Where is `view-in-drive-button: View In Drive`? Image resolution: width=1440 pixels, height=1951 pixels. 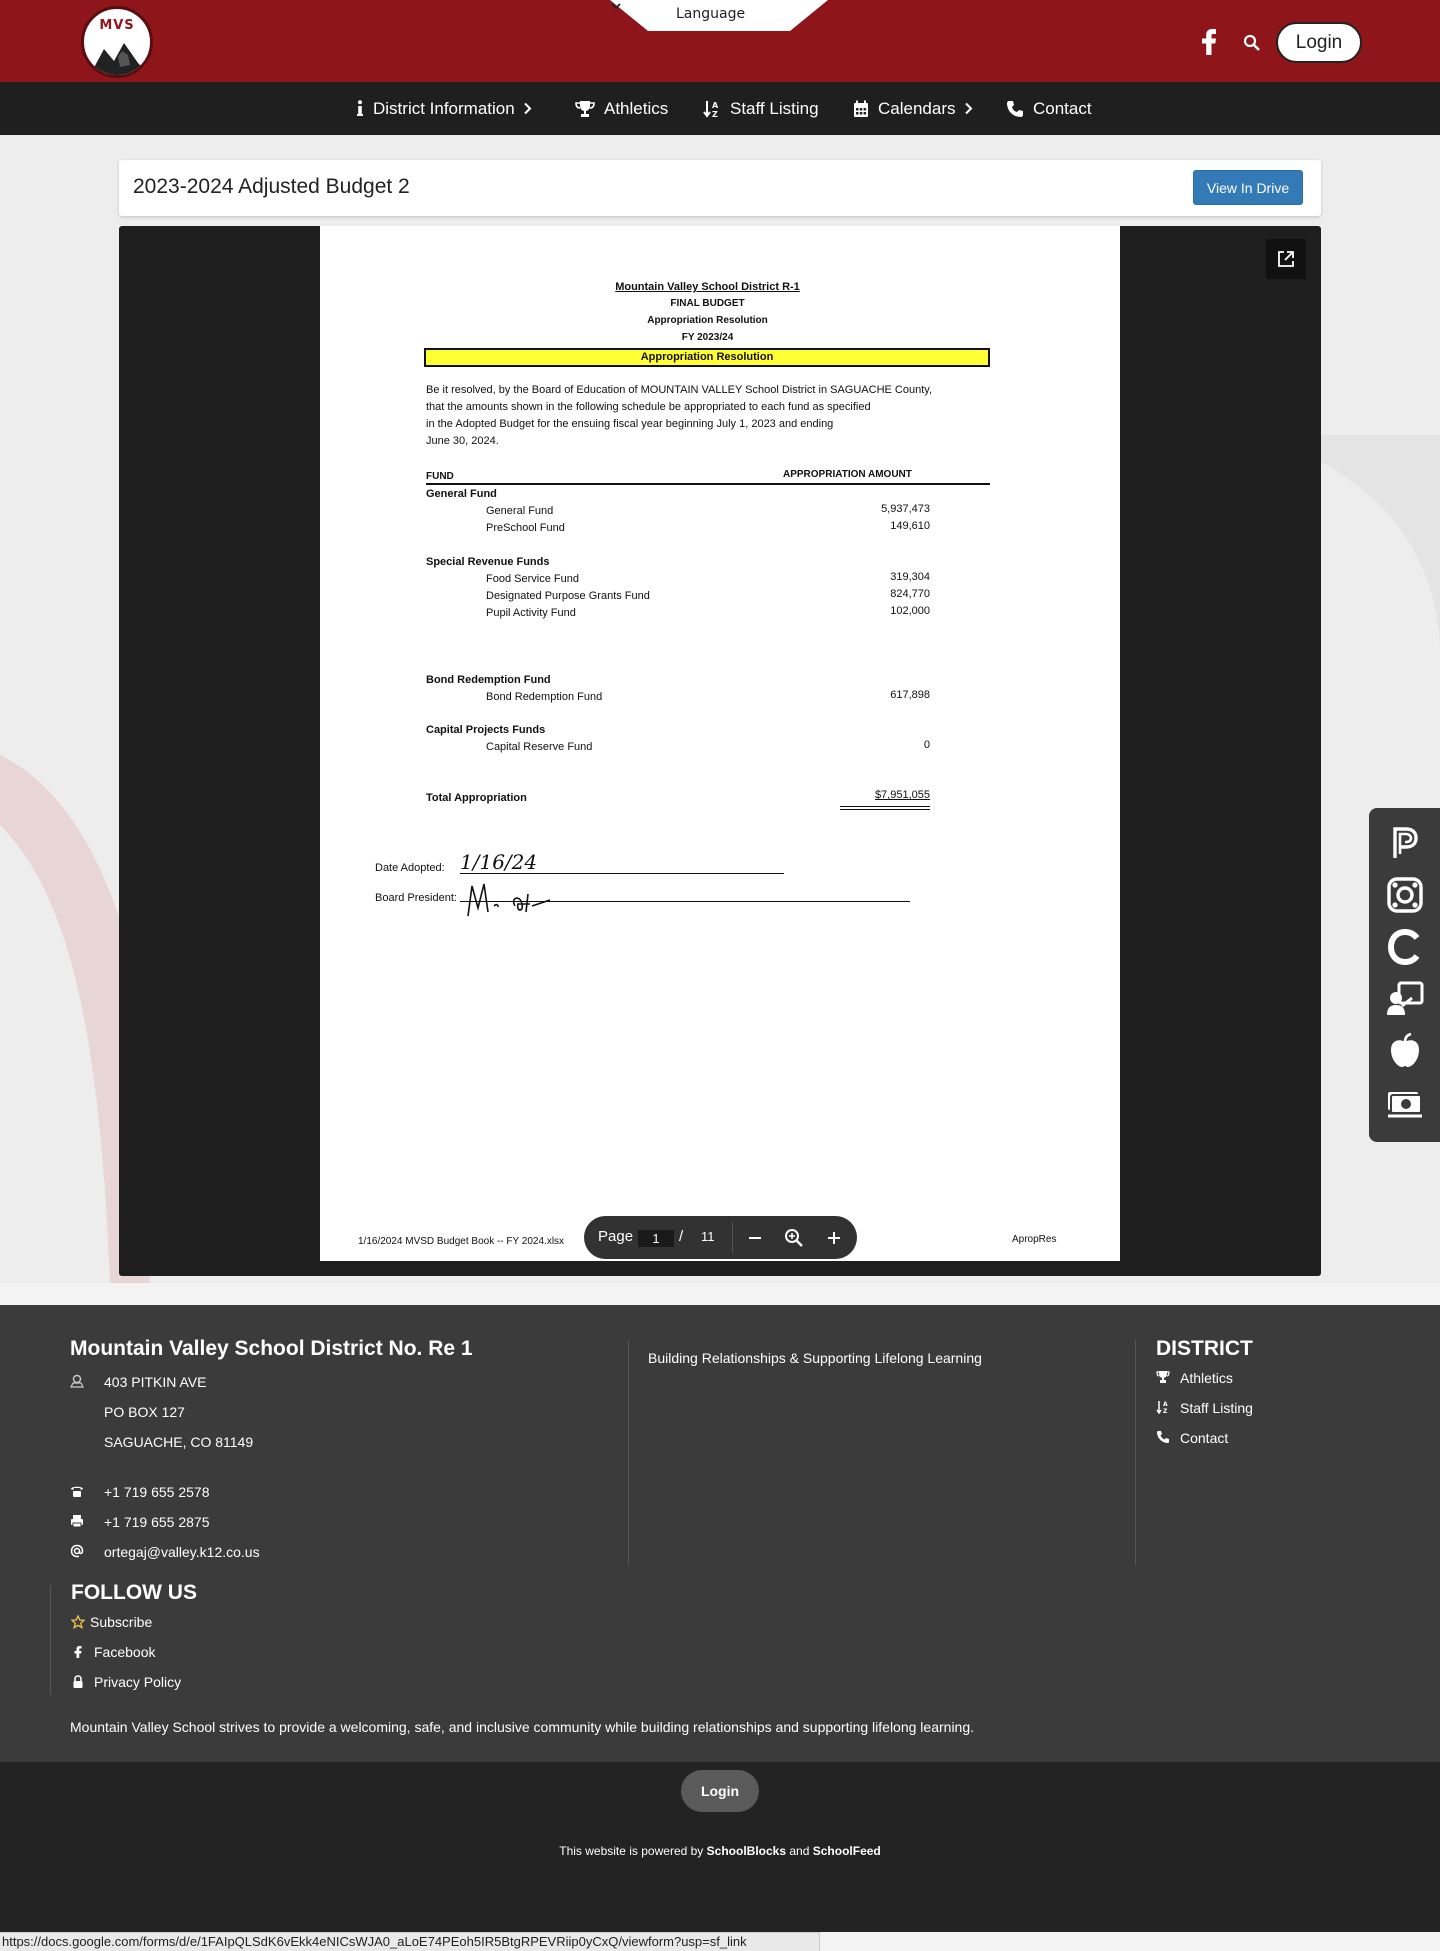
view-in-drive-button: View In Drive is located at coordinates (1248, 187).